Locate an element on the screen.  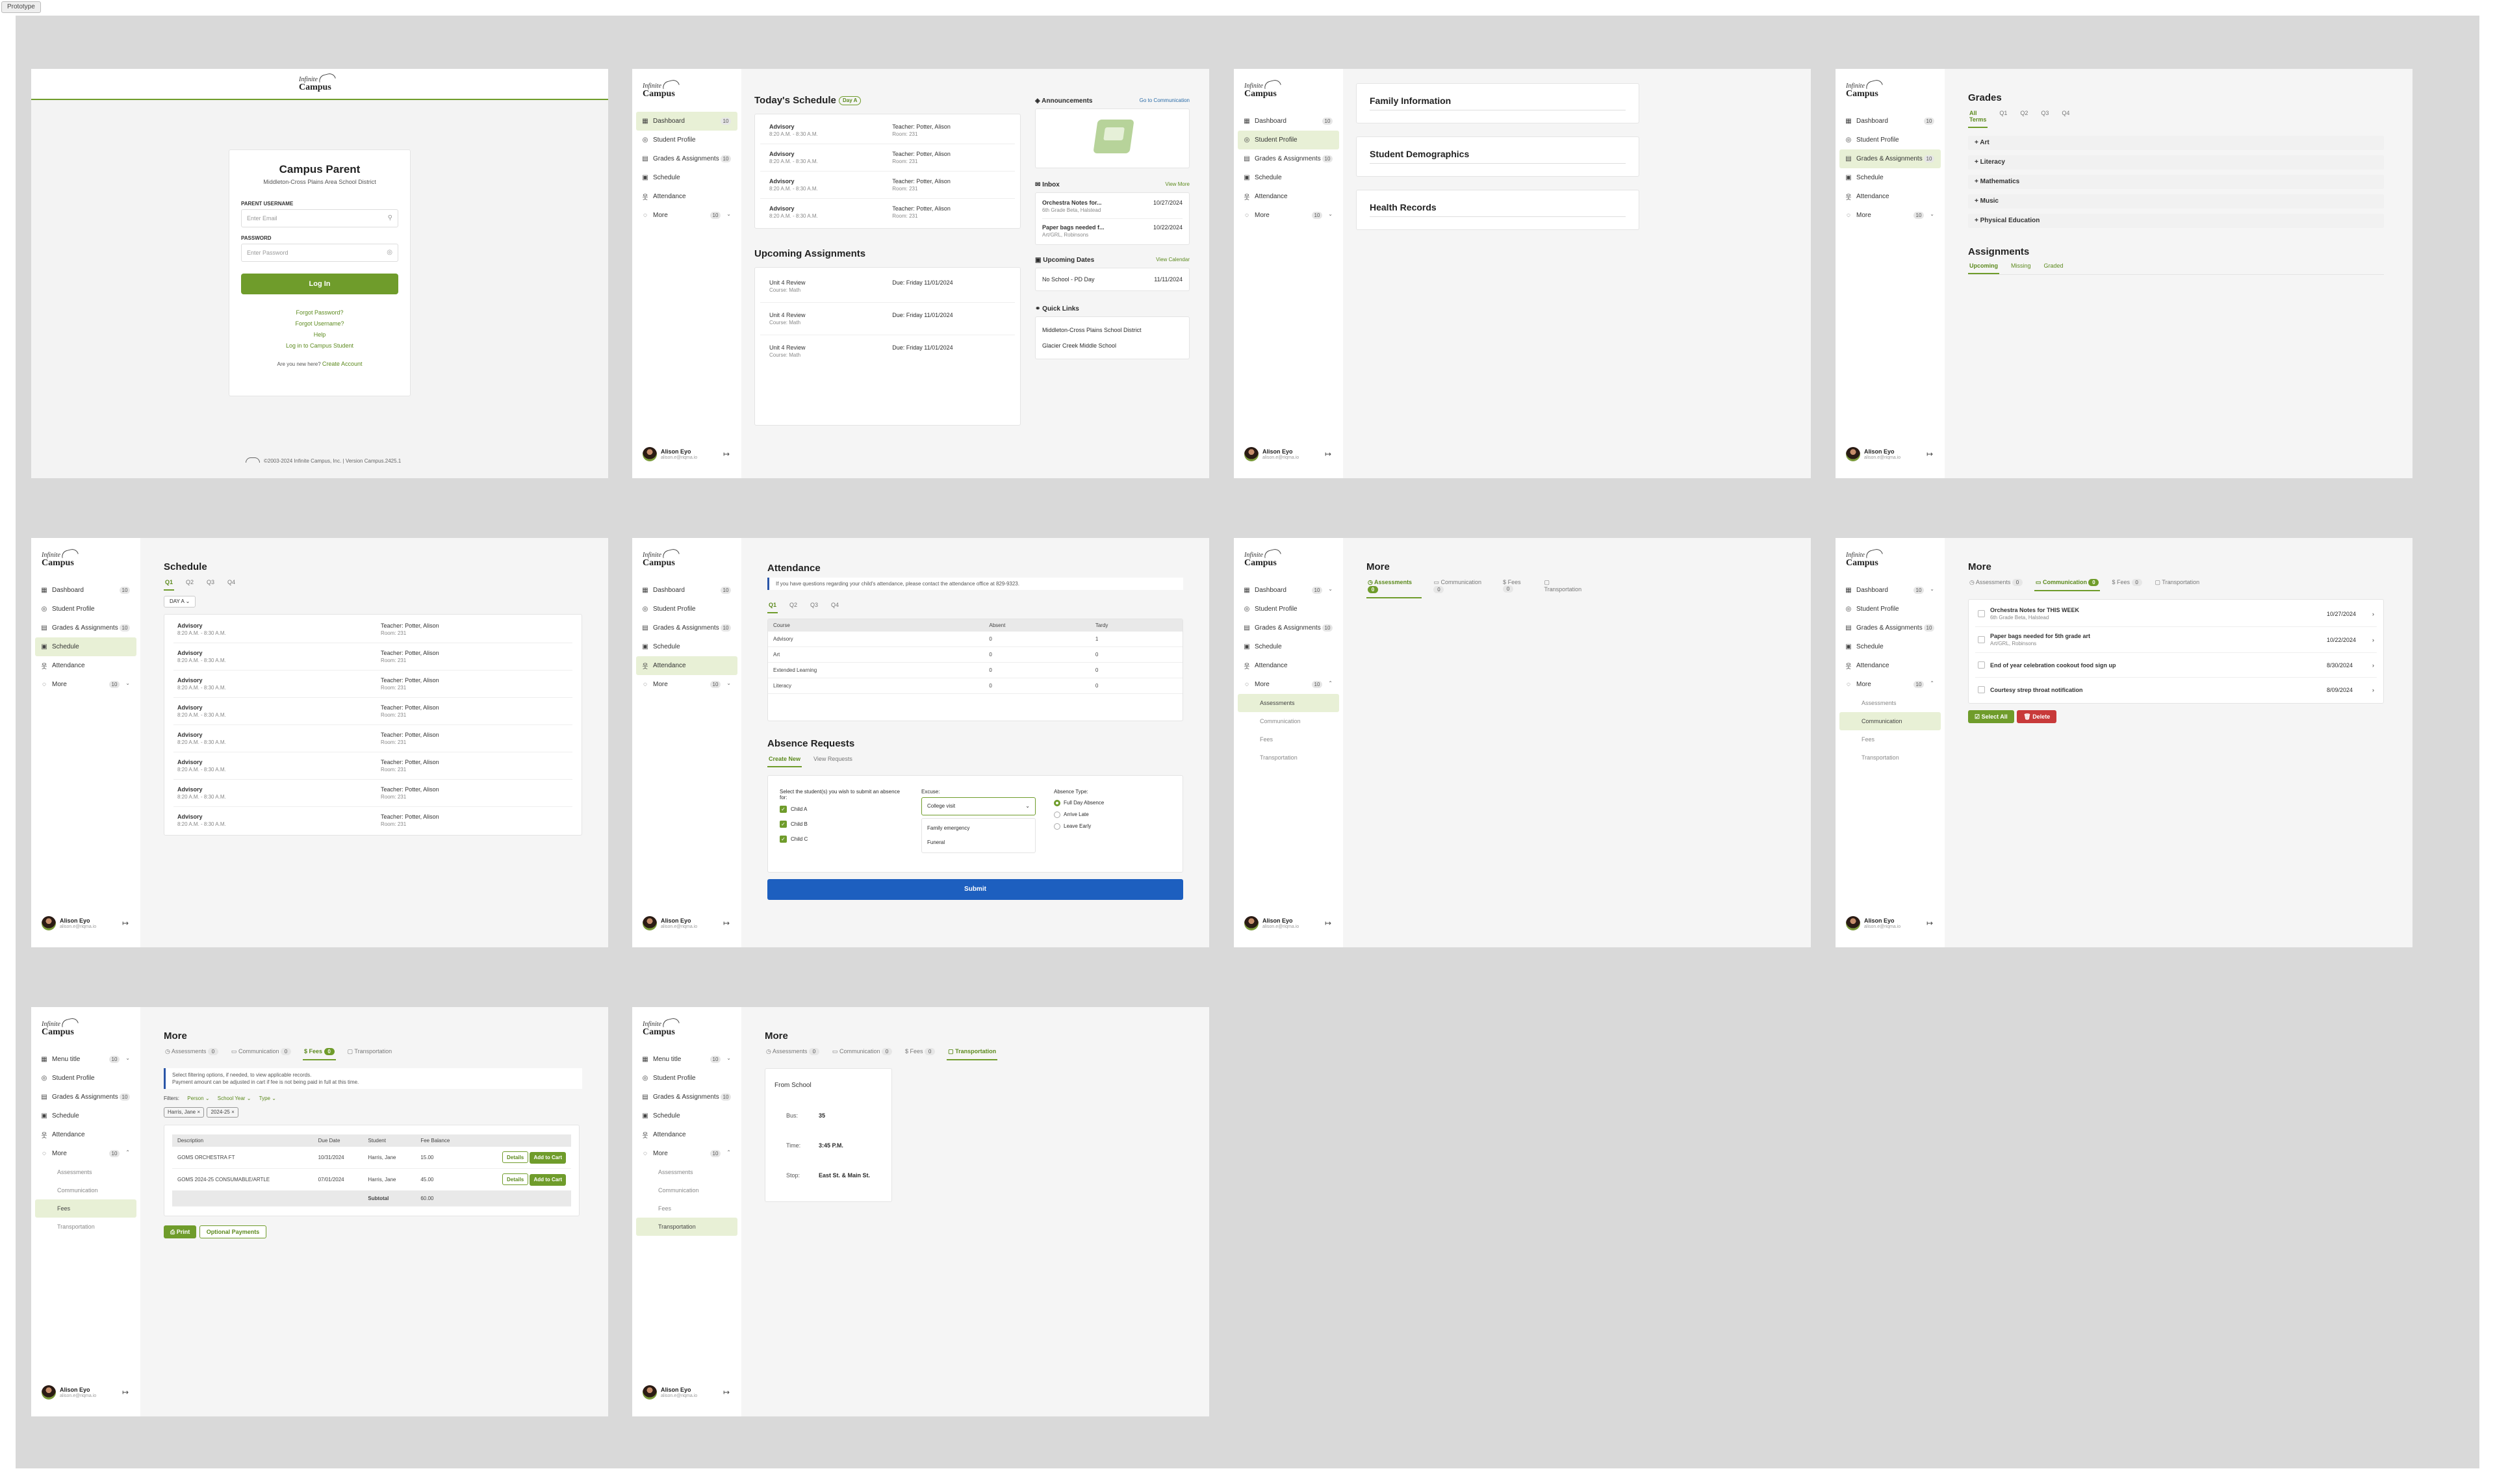
full-day-radio: Full Day Absence is located at coordinates (1106, 803).